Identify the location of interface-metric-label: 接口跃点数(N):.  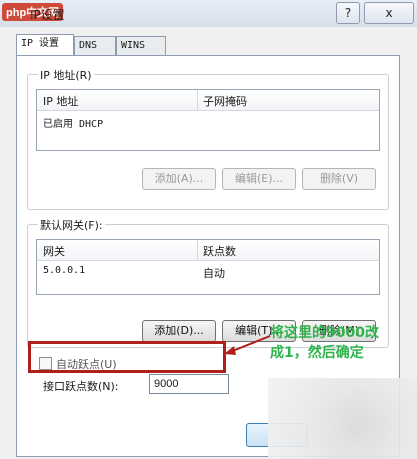
(81, 386).